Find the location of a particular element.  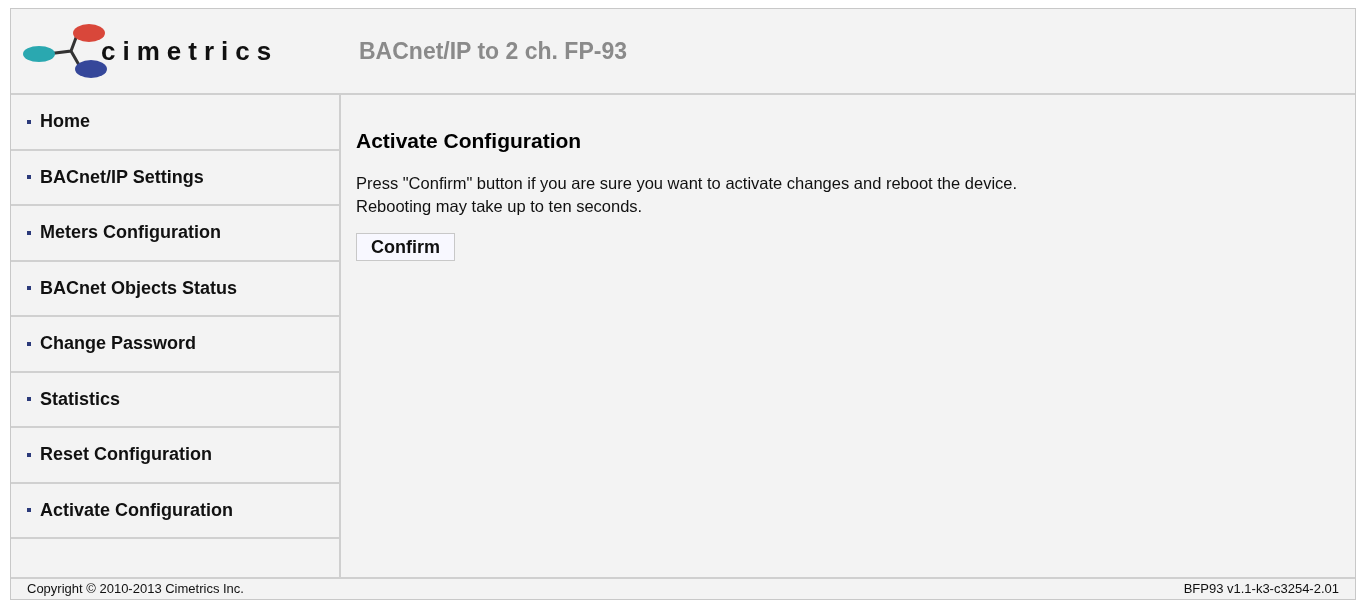

info-text: Rebooting may take up to ten seconds. is located at coordinates (500, 206).